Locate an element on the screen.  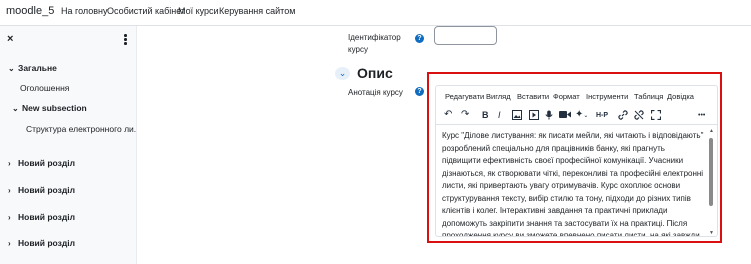
editor-scrollbar: ▲ ▼ is located at coordinates (711, 182).